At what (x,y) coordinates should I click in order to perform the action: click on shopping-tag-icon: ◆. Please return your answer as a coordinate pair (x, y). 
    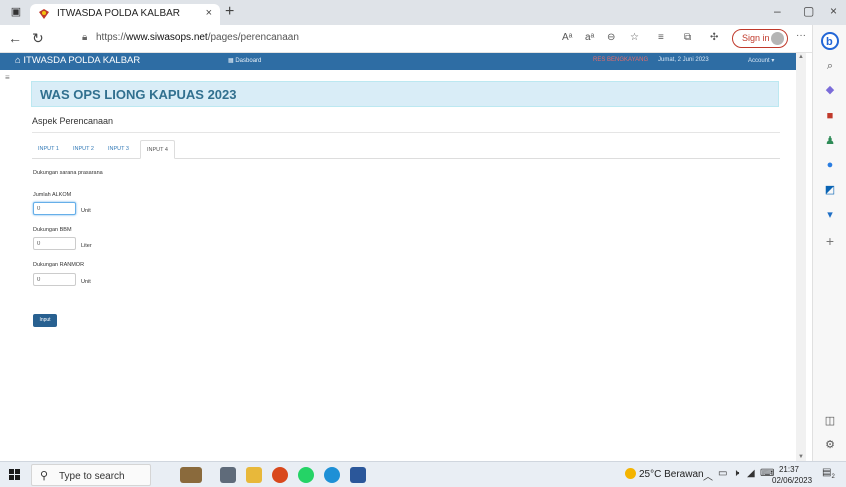
    Looking at the image, I should click on (830, 90).